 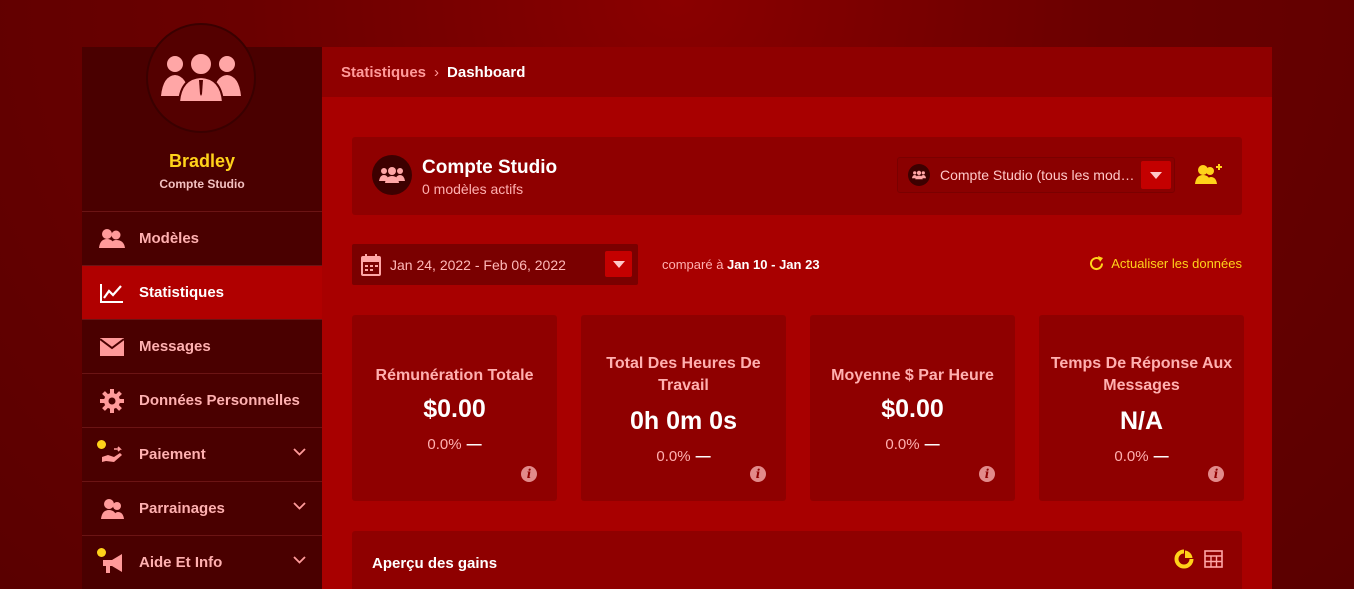 What do you see at coordinates (181, 562) in the screenshot?
I see `sidebar-item-label: Aide Et Info` at bounding box center [181, 562].